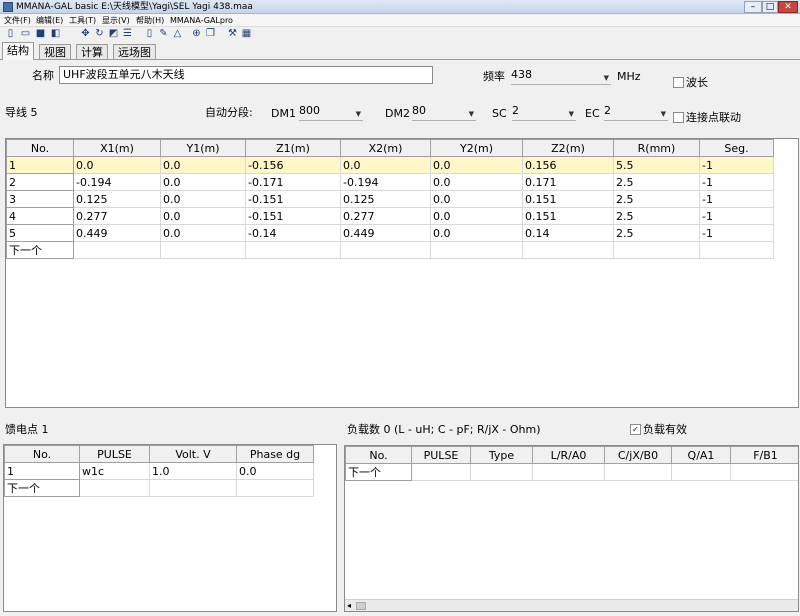 This screenshot has width=800, height=616. I want to click on cell-z1: -0.14, so click(293, 233).